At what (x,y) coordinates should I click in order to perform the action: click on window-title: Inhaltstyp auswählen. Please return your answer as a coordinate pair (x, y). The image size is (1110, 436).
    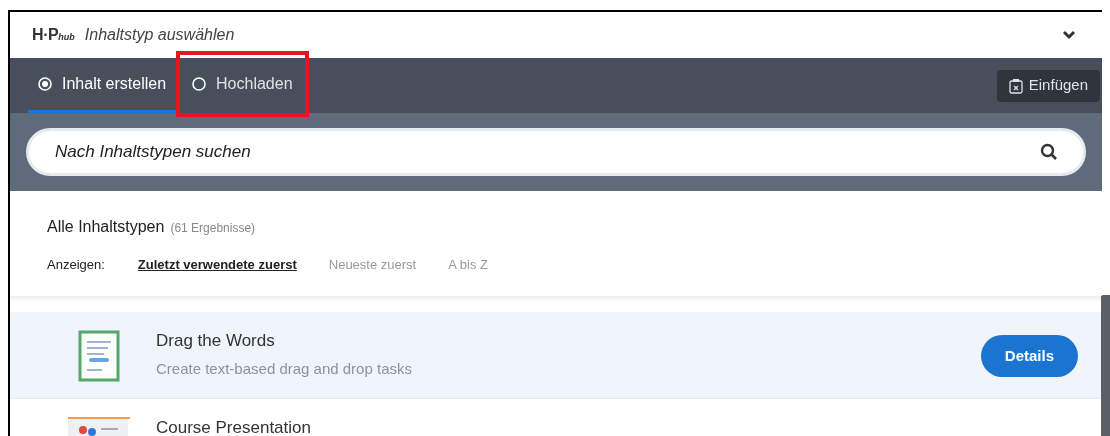
    Looking at the image, I should click on (159, 35).